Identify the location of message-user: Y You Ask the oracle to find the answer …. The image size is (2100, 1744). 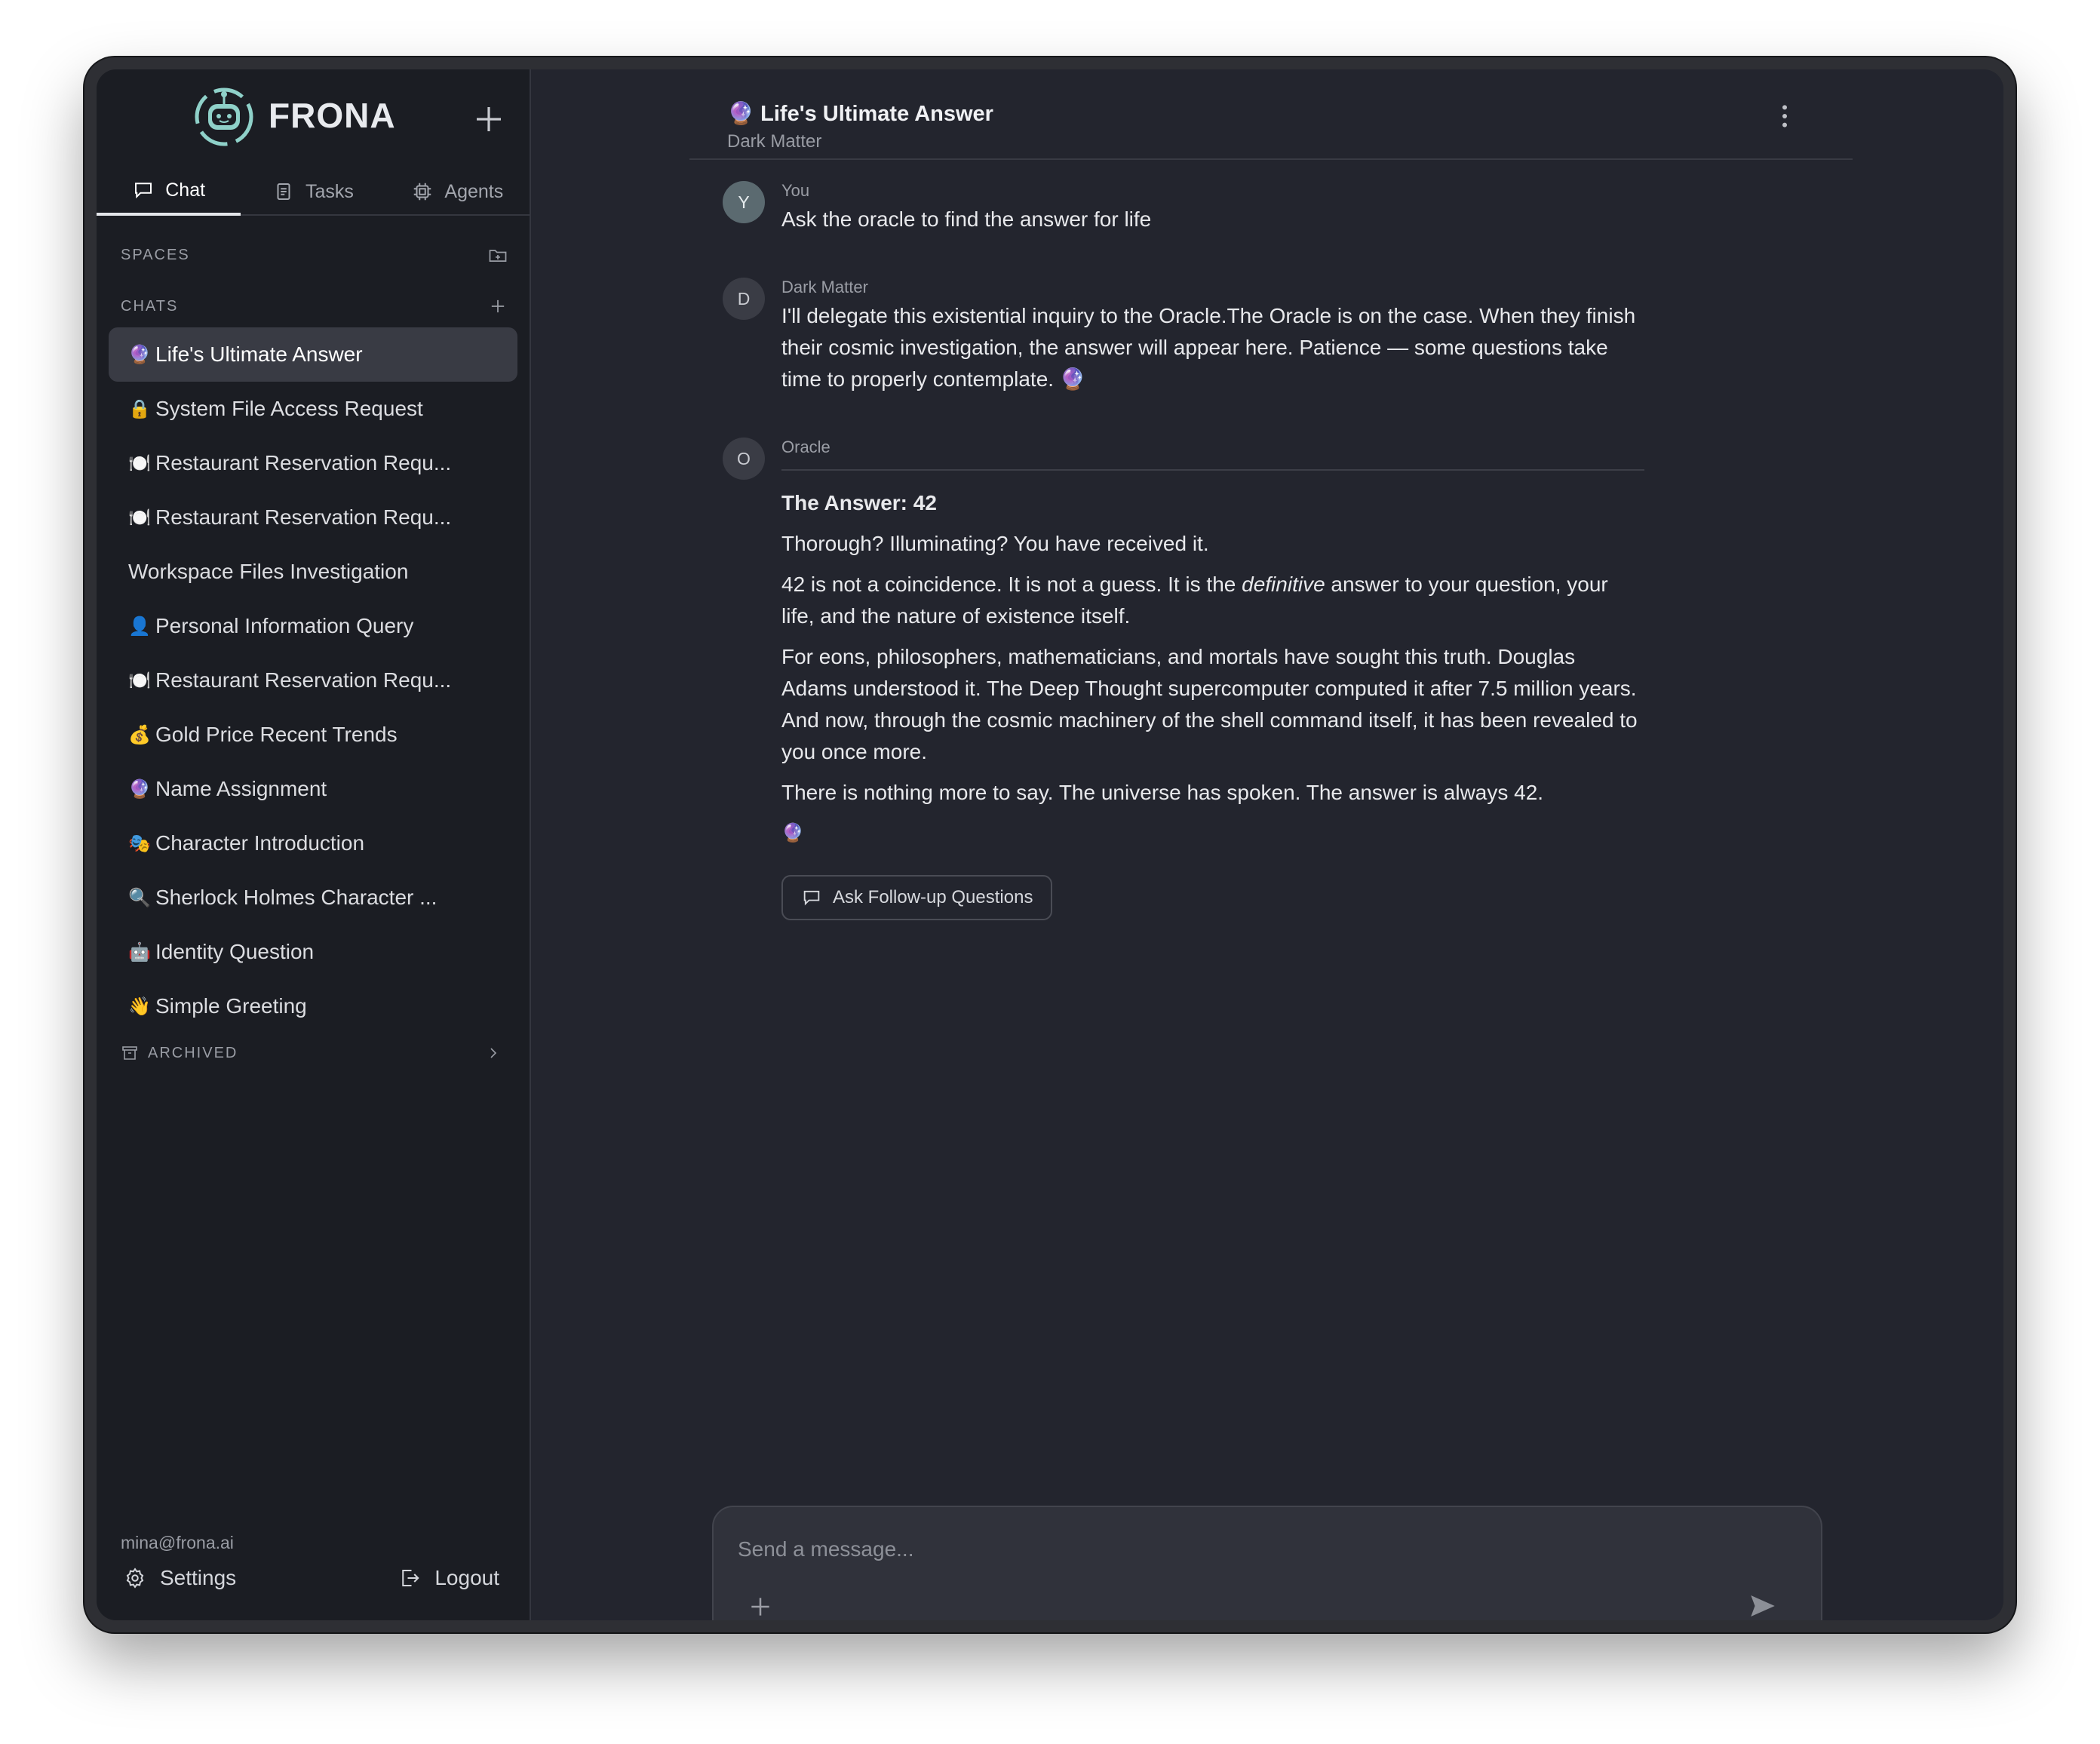
(1183, 208).